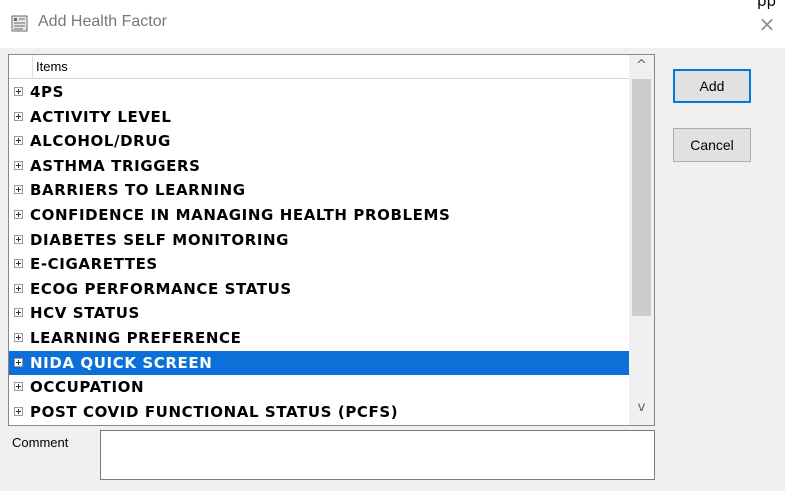 Image resolution: width=785 pixels, height=491 pixels. What do you see at coordinates (319, 67) in the screenshot?
I see `list-header: Items` at bounding box center [319, 67].